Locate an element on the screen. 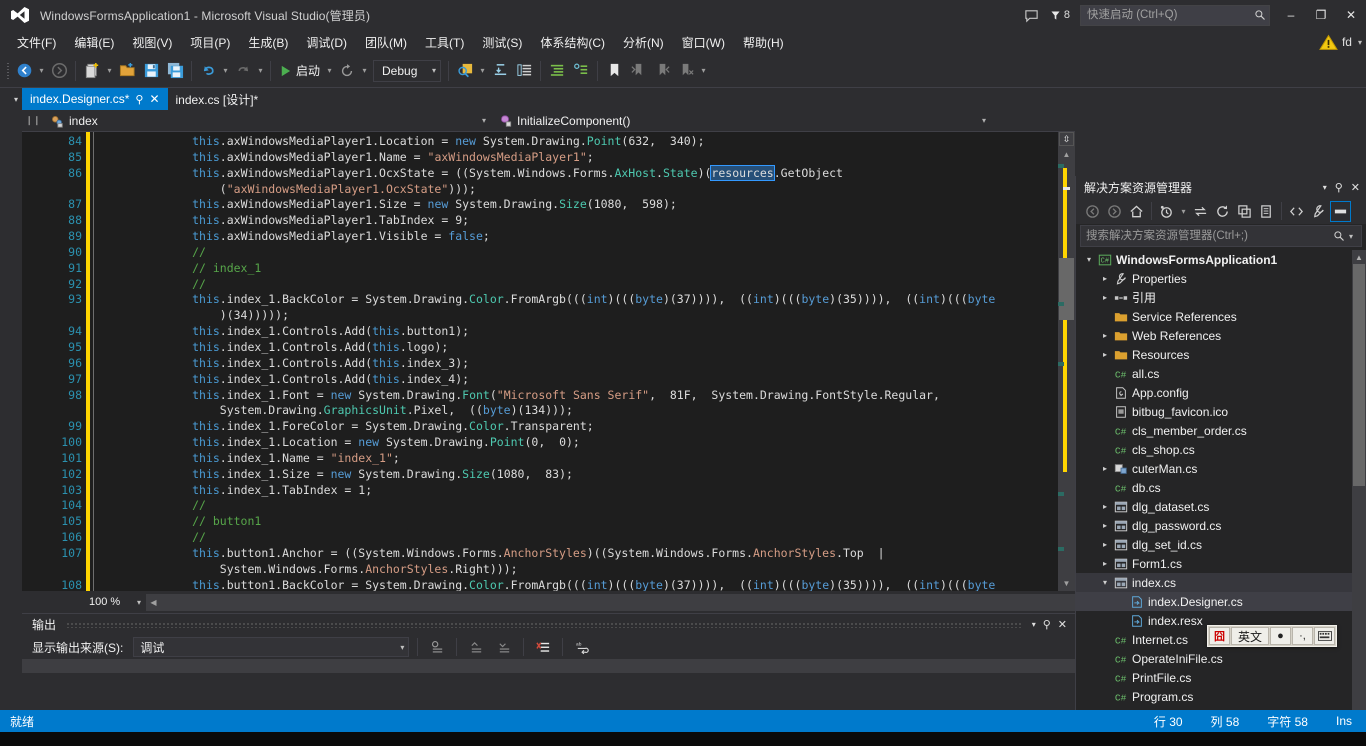 The image size is (1366, 746). step-into-icon is located at coordinates (500, 71).